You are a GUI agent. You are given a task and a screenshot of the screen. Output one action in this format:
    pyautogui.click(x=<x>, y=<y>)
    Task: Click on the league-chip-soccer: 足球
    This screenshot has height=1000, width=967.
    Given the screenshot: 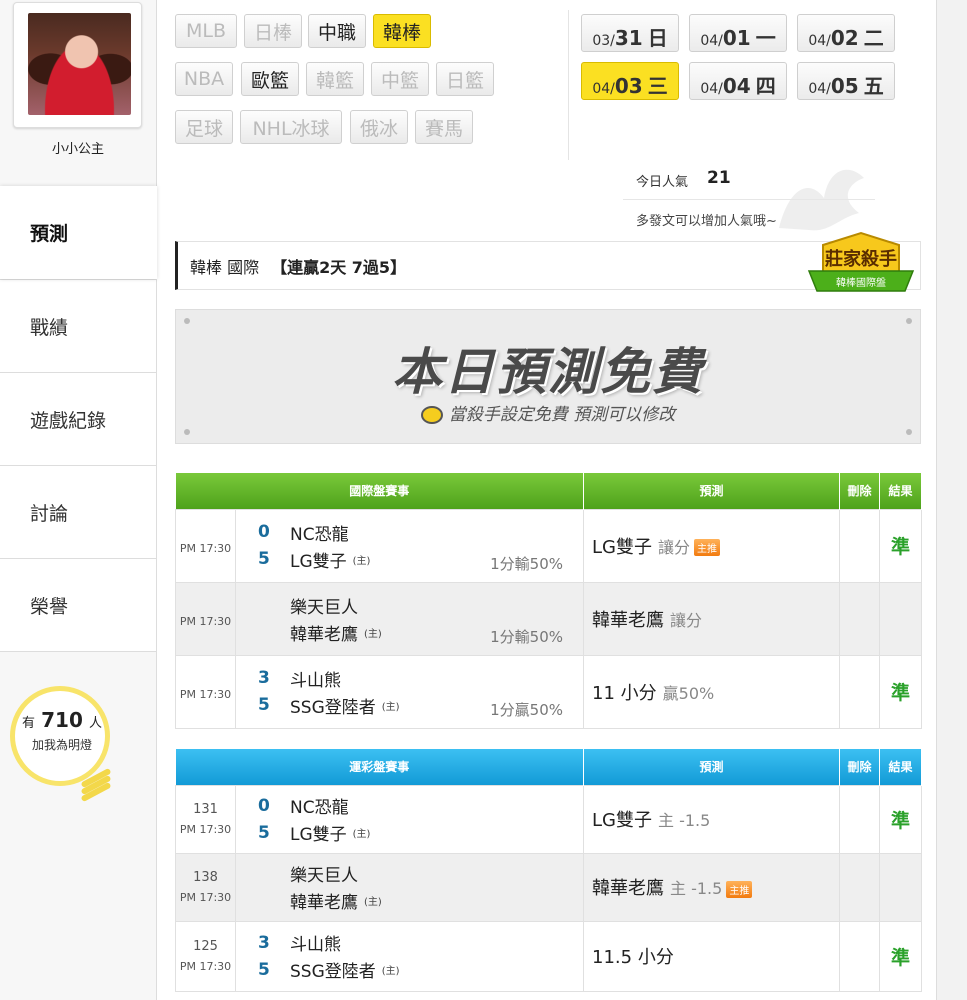 What is the action you would take?
    pyautogui.click(x=204, y=127)
    